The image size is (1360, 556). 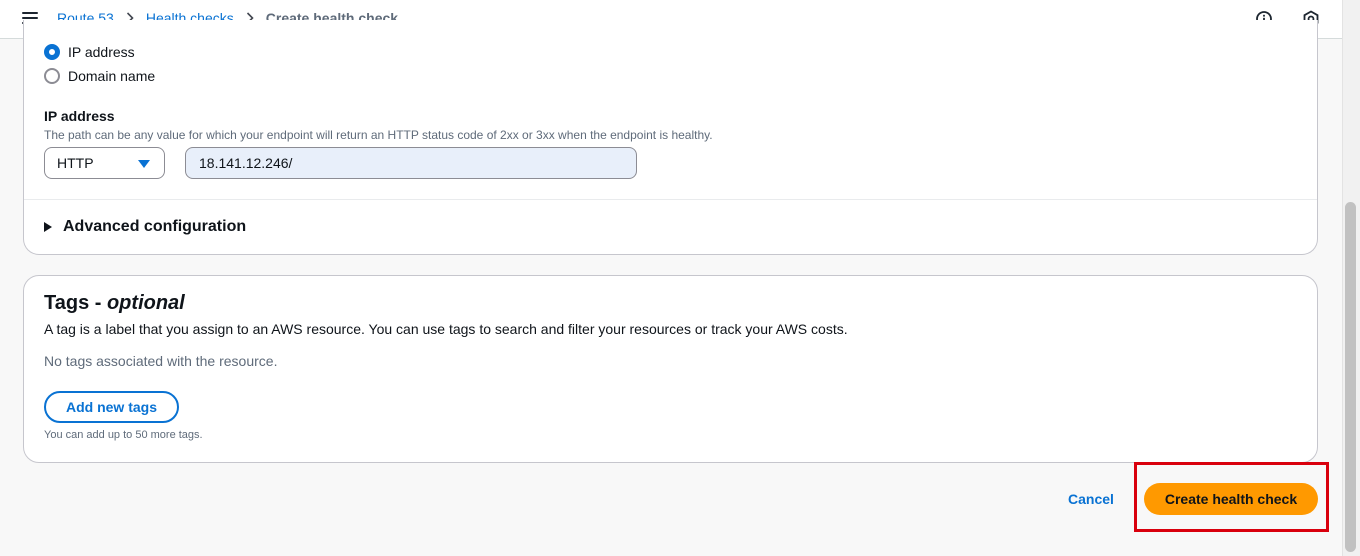 I want to click on protocol-value: HTTP, so click(x=75, y=163).